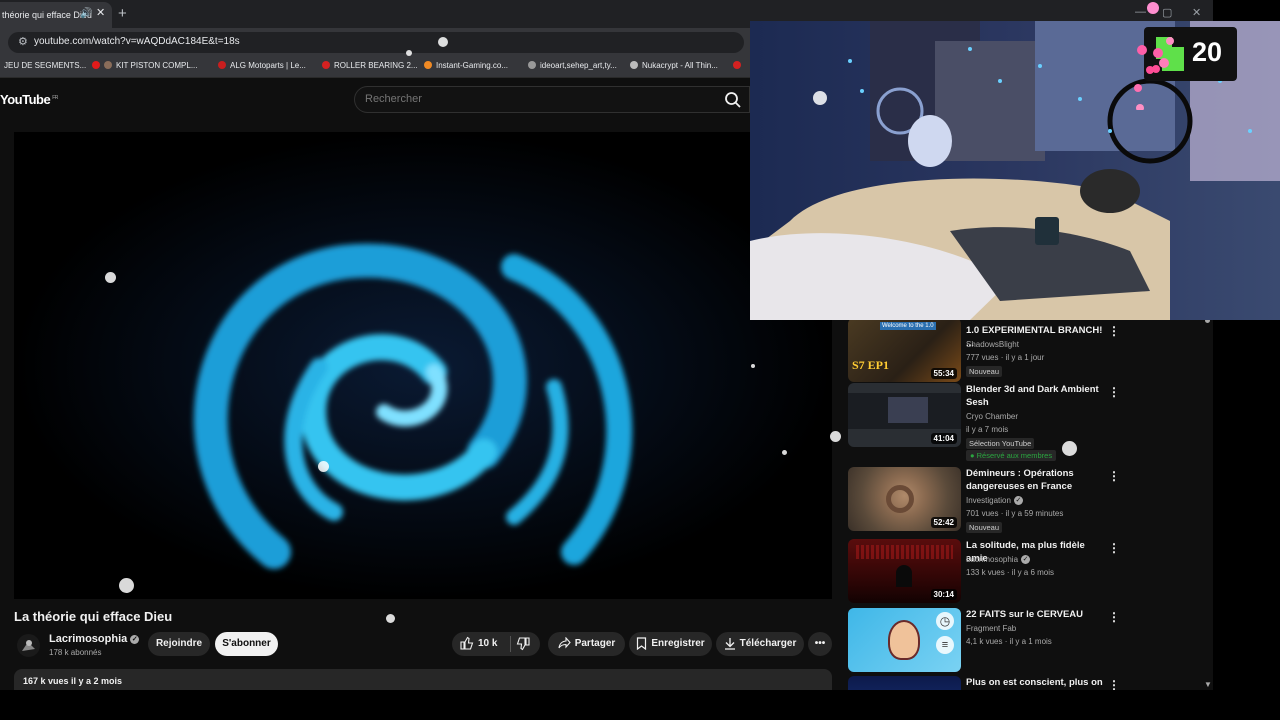 This screenshot has height=720, width=1280. What do you see at coordinates (945, 645) in the screenshot?
I see `add-to-queue-icon: ≡` at bounding box center [945, 645].